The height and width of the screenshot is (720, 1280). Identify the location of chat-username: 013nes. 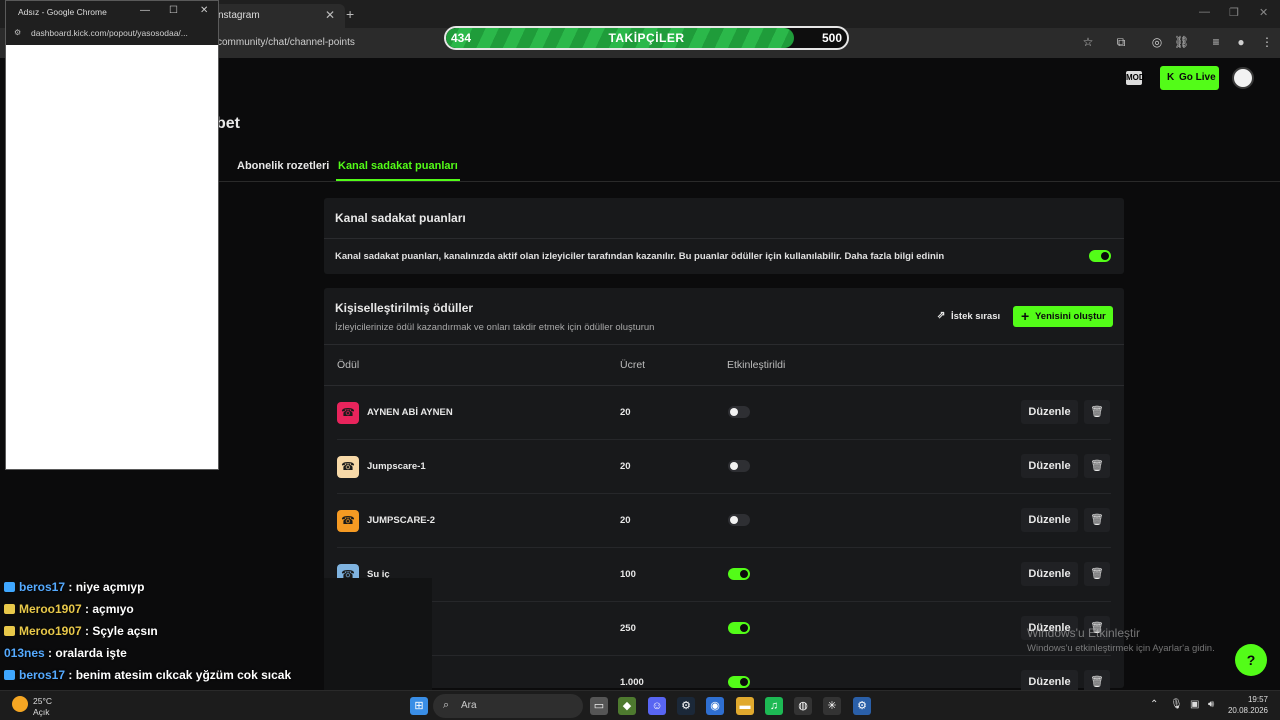
(24, 653).